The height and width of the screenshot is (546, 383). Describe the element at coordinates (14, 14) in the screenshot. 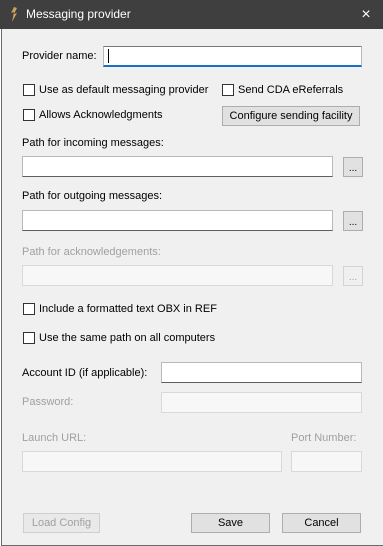

I see `app-logo-icon` at that location.